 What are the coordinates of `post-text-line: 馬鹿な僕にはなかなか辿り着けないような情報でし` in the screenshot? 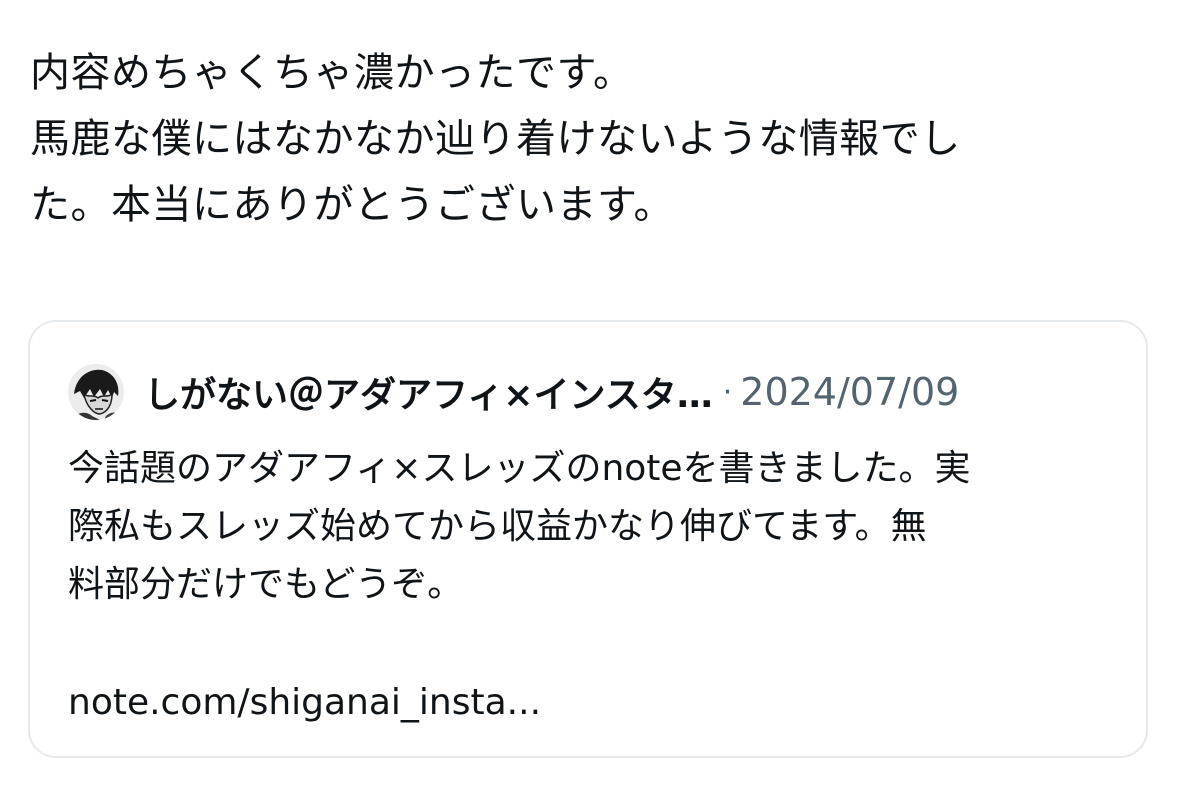 It's located at (495, 139).